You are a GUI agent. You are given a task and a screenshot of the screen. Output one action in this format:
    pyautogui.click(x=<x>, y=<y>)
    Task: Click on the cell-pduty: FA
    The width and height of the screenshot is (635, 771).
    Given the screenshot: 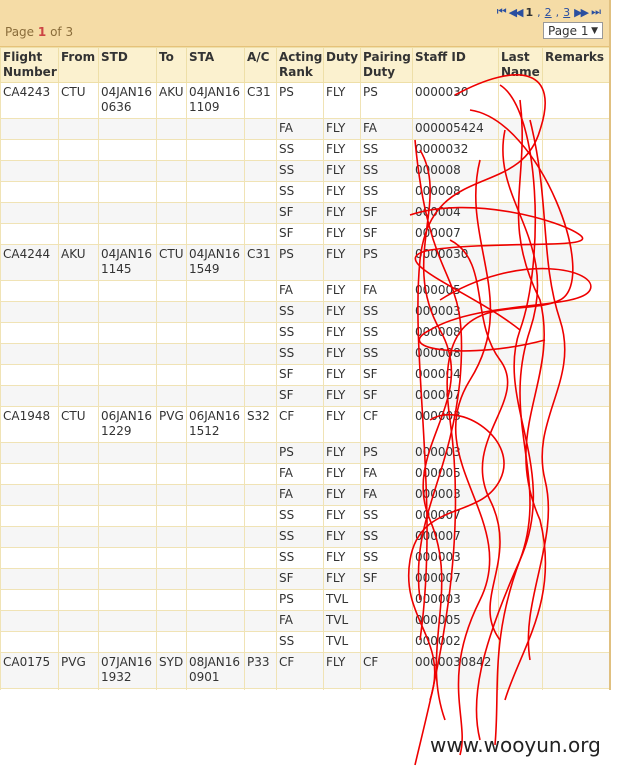 What is the action you would take?
    pyautogui.click(x=386, y=474)
    